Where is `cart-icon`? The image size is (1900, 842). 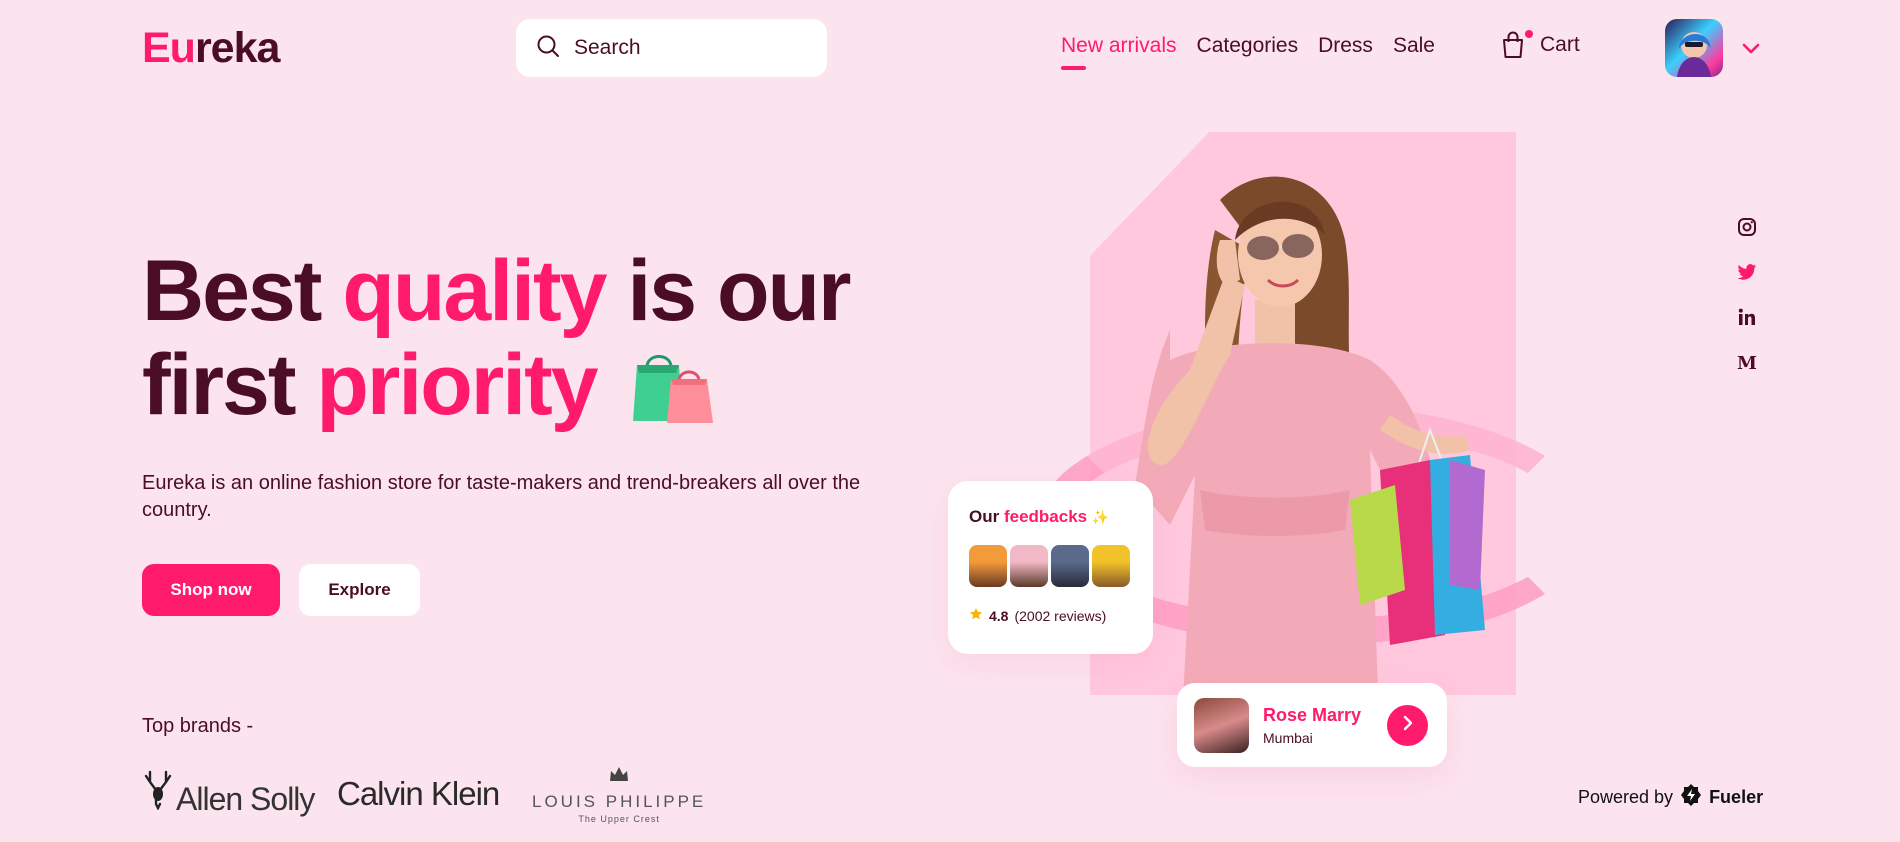 cart-icon is located at coordinates (1516, 45).